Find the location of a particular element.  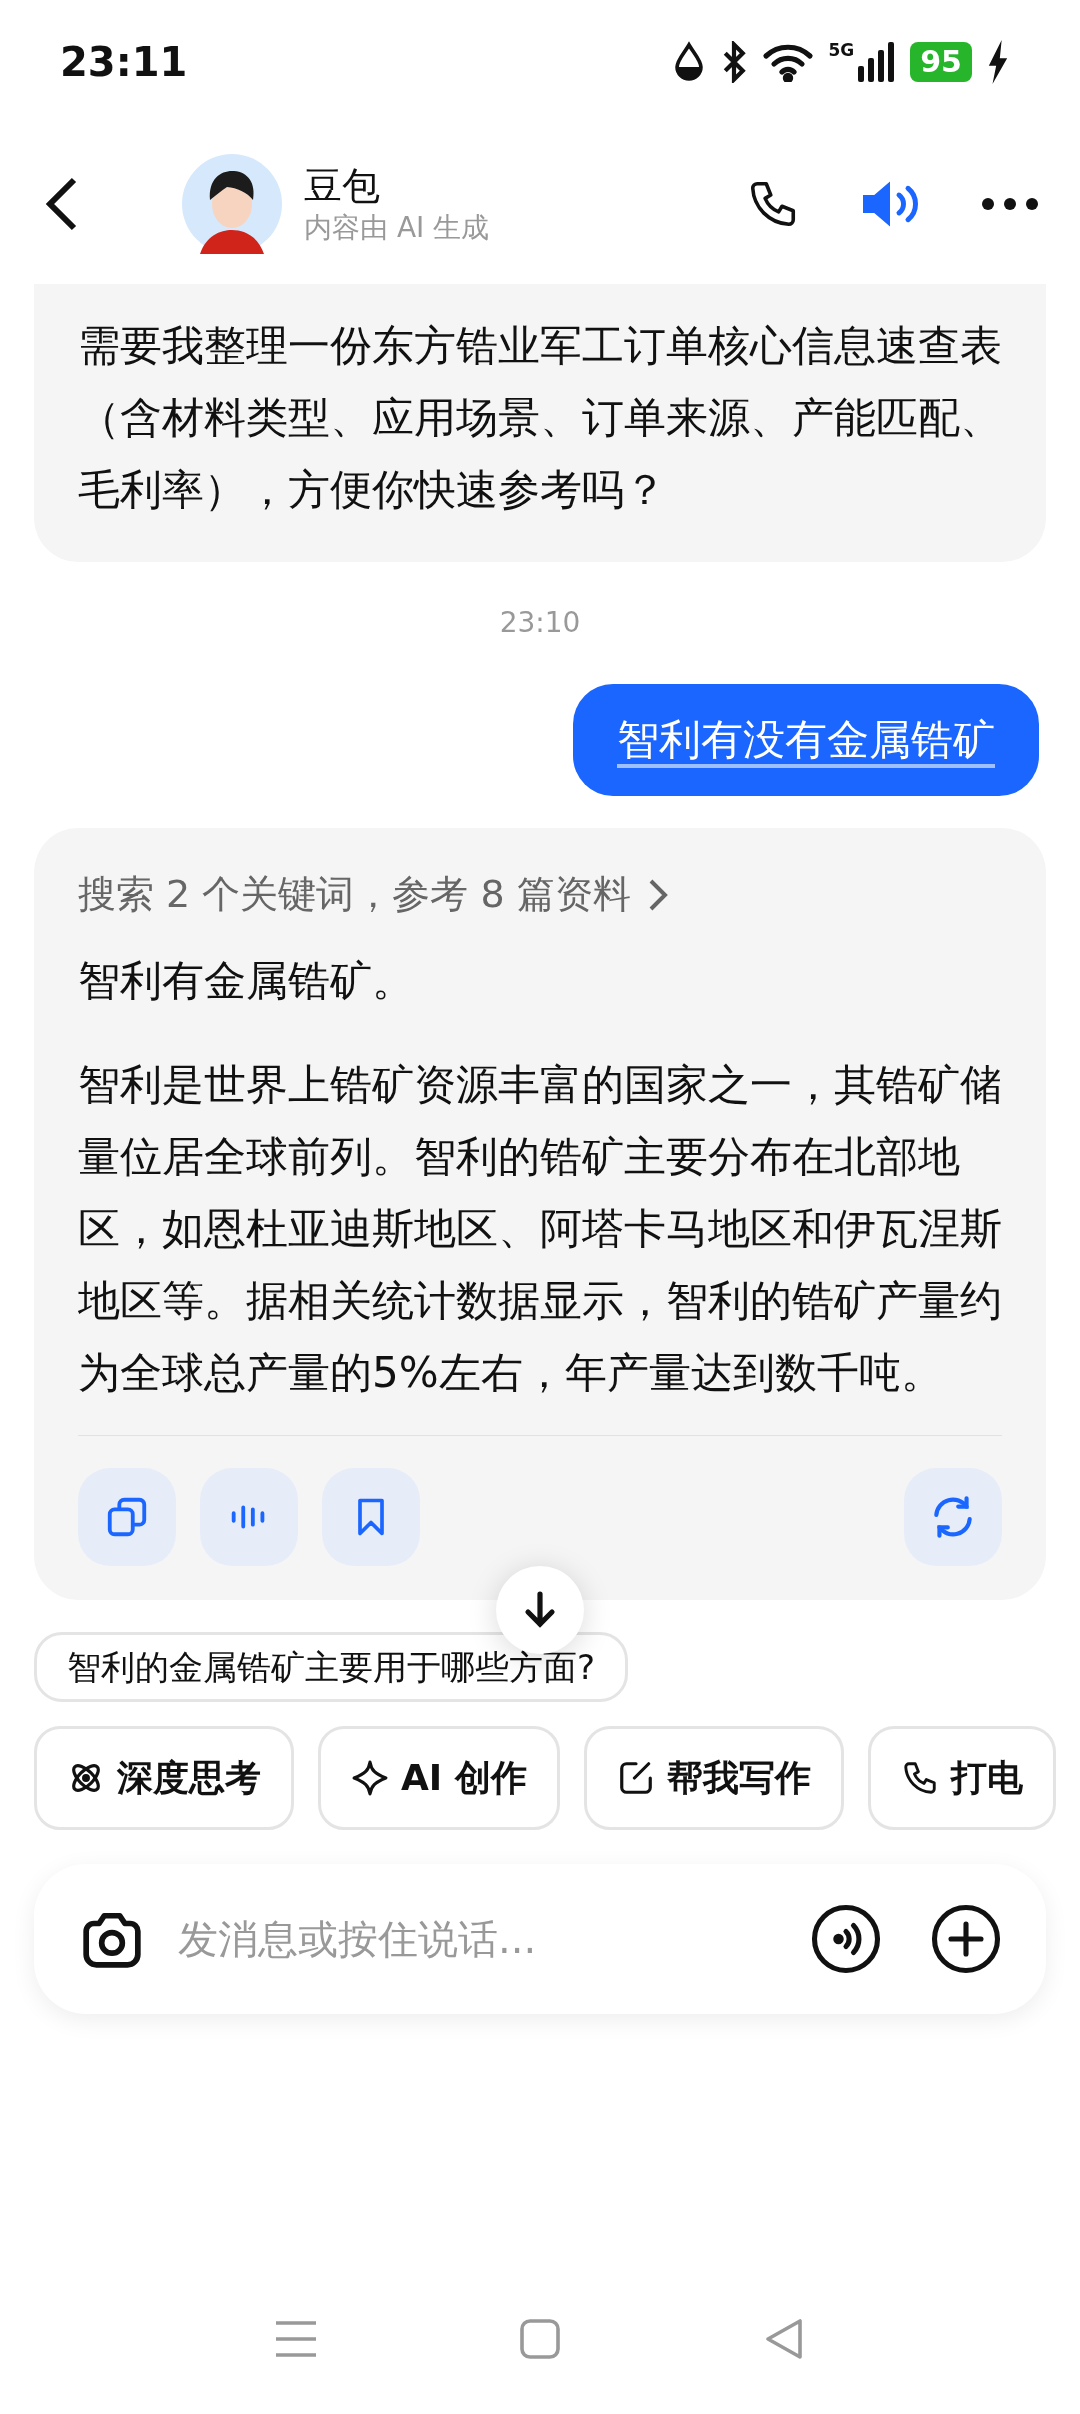

chat-title: 豆包 is located at coordinates (342, 186).